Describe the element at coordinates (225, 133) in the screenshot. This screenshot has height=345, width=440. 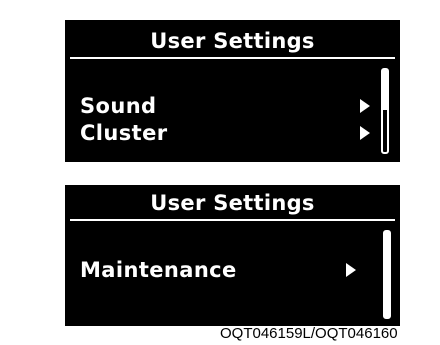
I see `menu-item-cluster: Cluster` at that location.